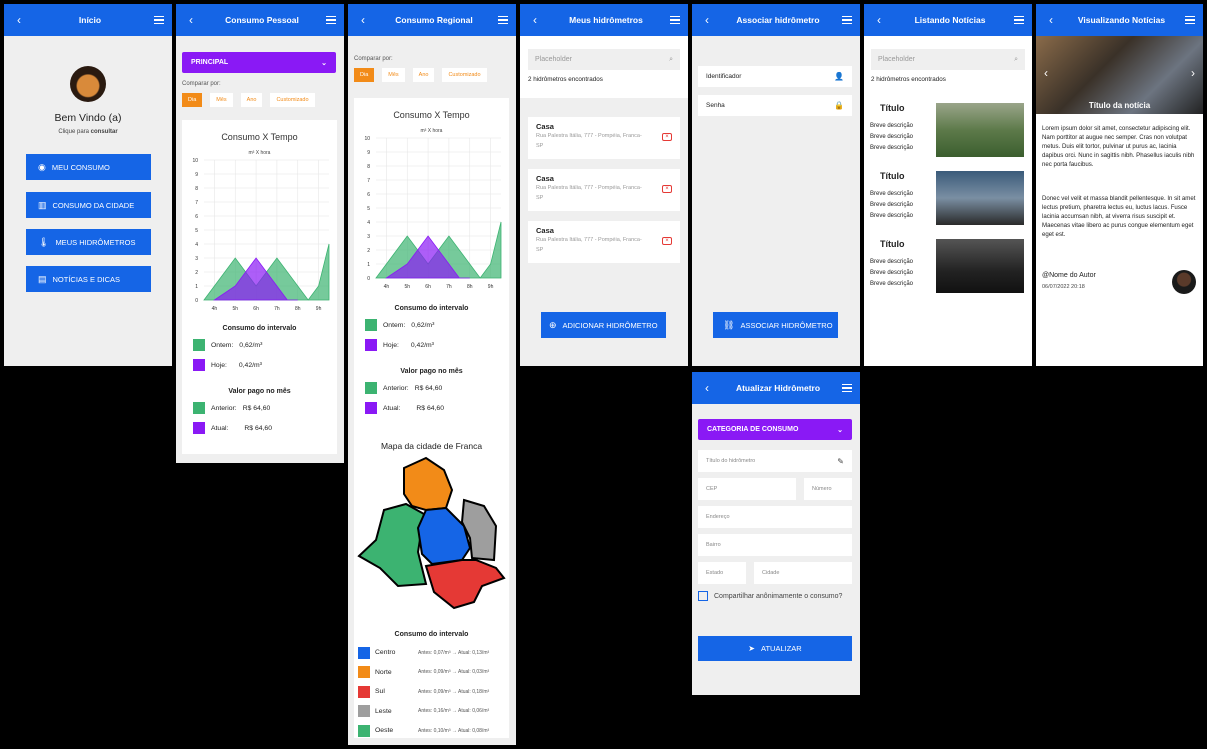 The image size is (1207, 749). Describe the element at coordinates (227, 345) in the screenshot. I see `legend-yesterday: Ontem: 0,62/m³` at that location.